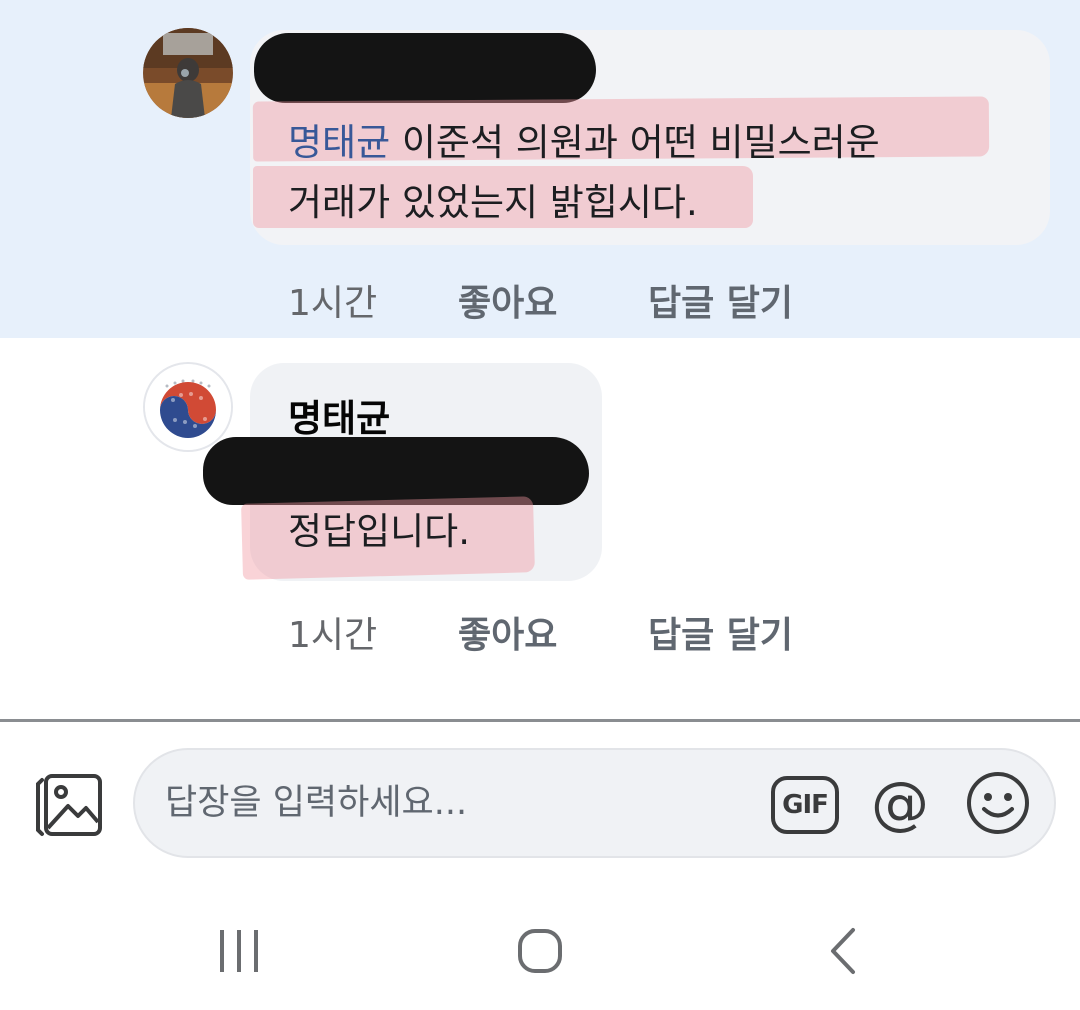  I want to click on comment-text-line-2: 거래가 있었는지 밝힙시다., so click(493, 202).